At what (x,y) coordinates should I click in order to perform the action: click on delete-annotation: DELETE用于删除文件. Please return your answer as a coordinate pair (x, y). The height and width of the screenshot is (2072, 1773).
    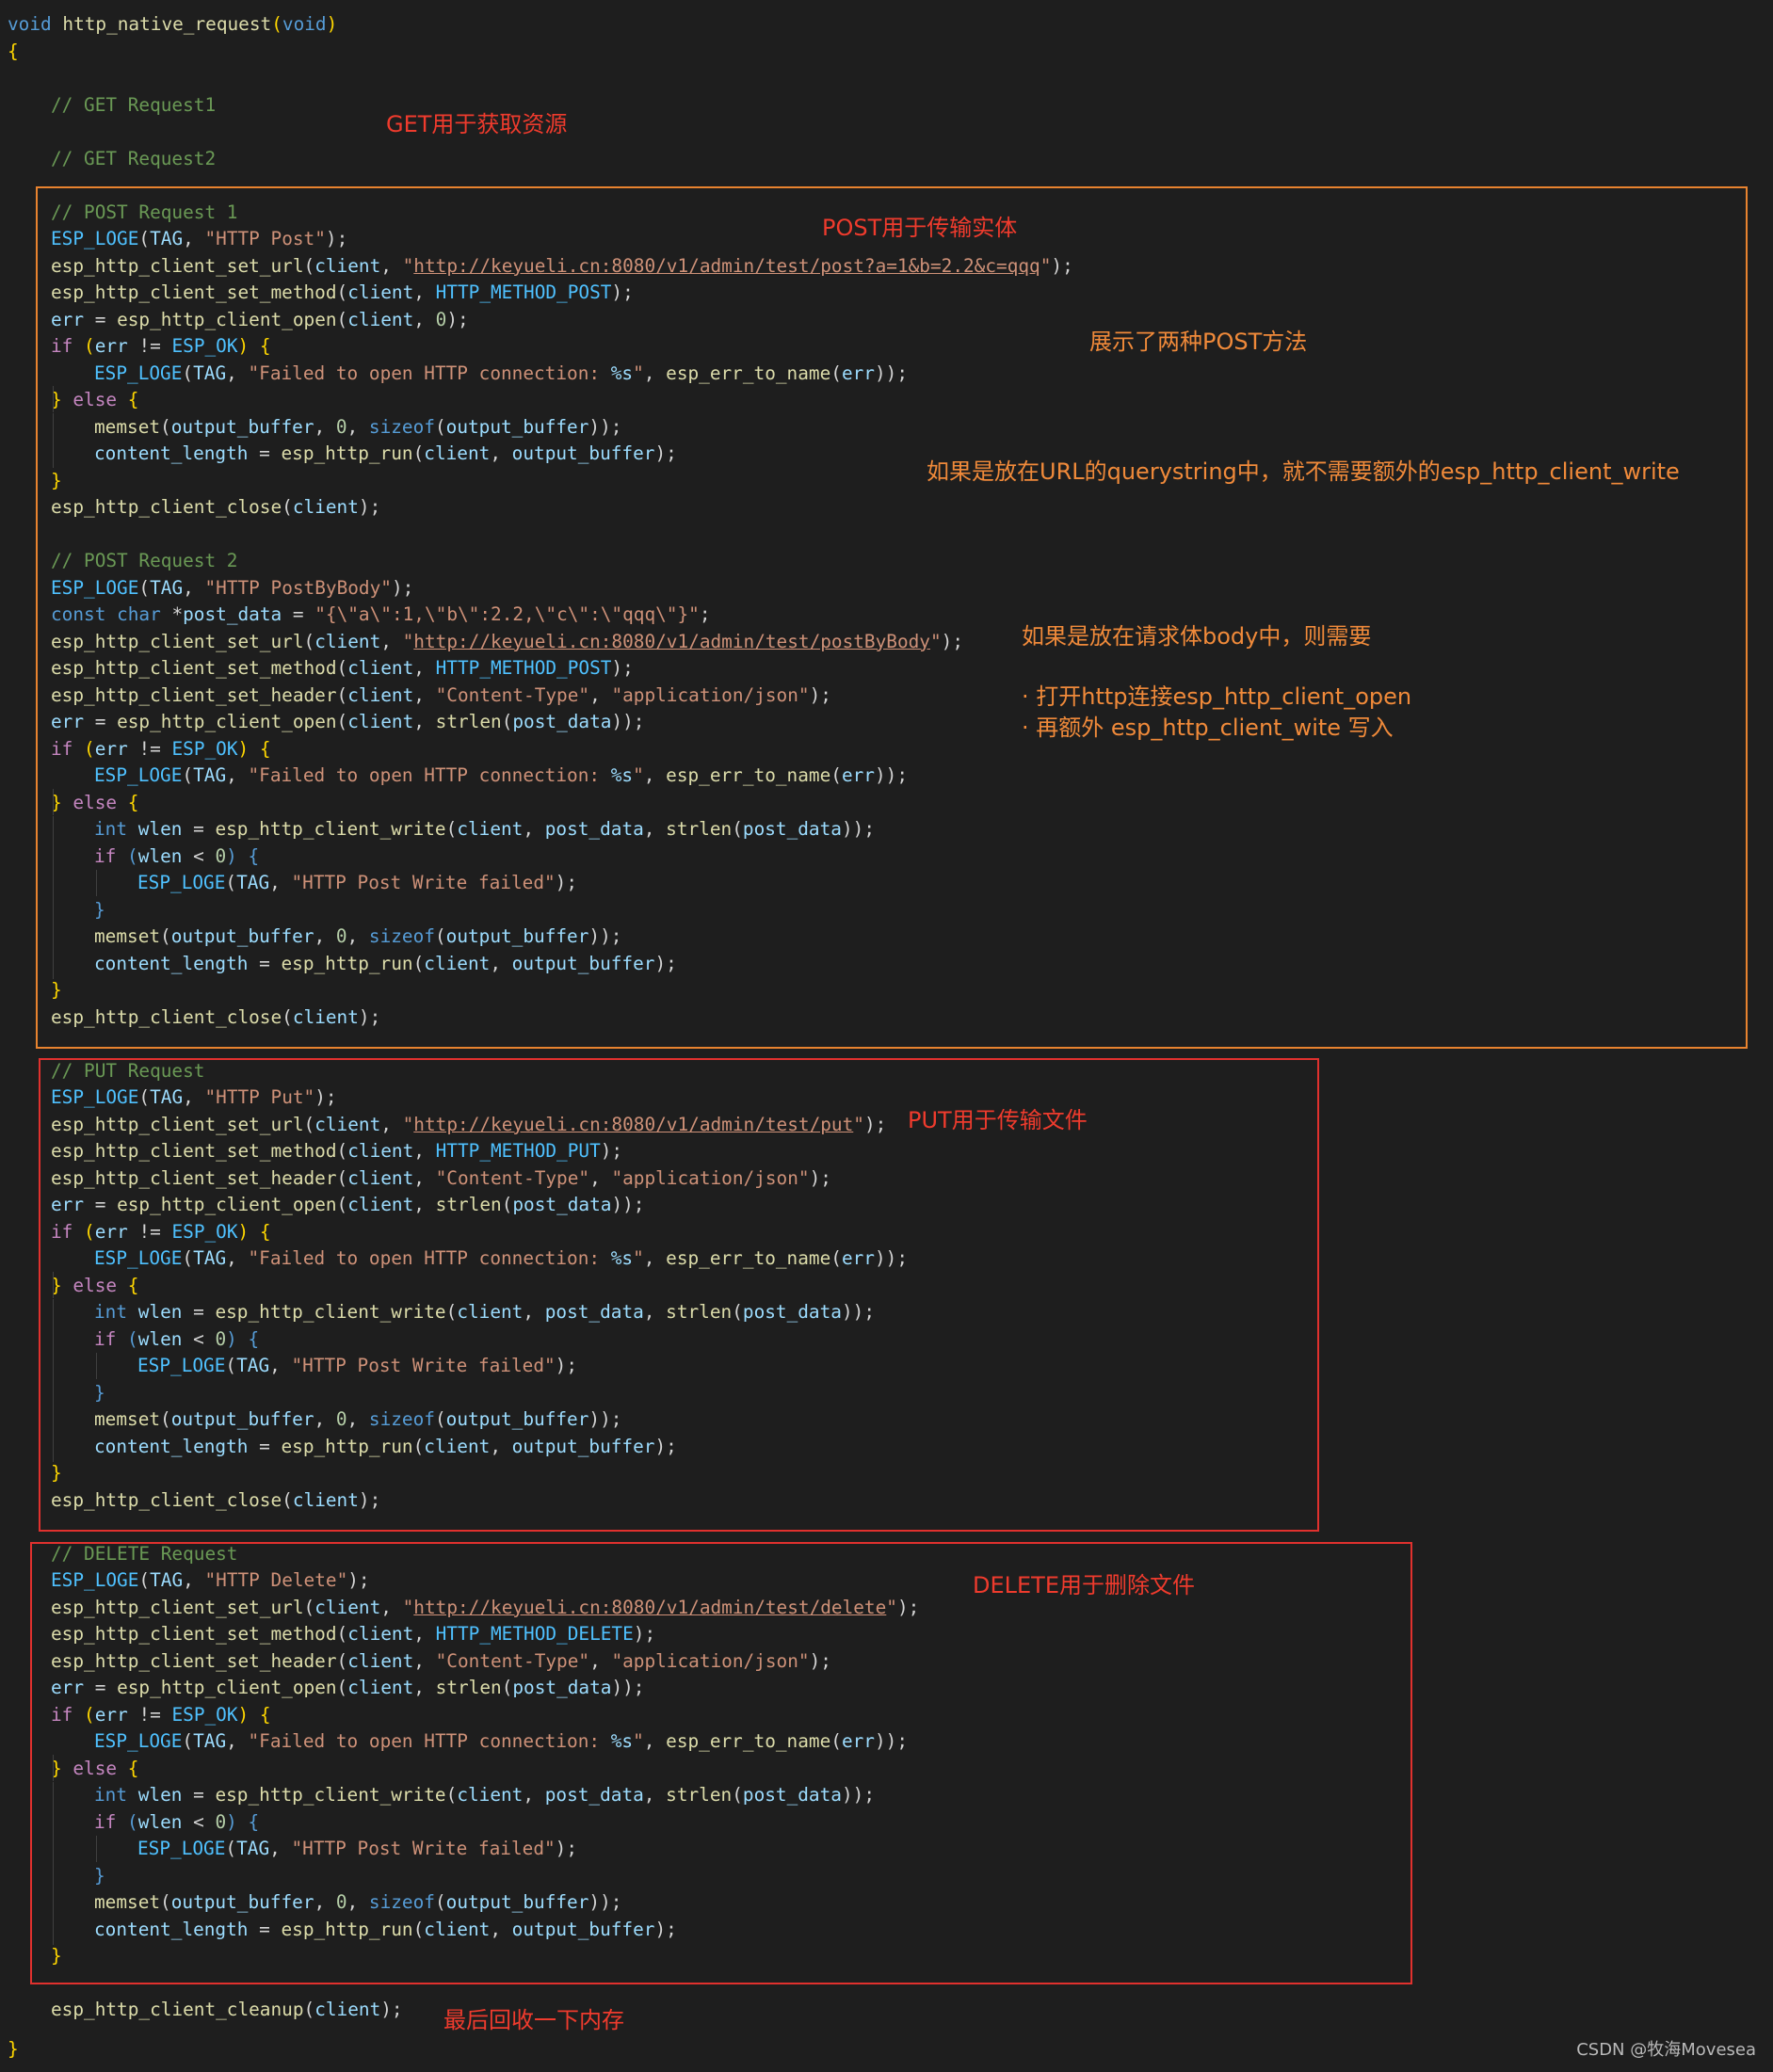
    Looking at the image, I should click on (1084, 1585).